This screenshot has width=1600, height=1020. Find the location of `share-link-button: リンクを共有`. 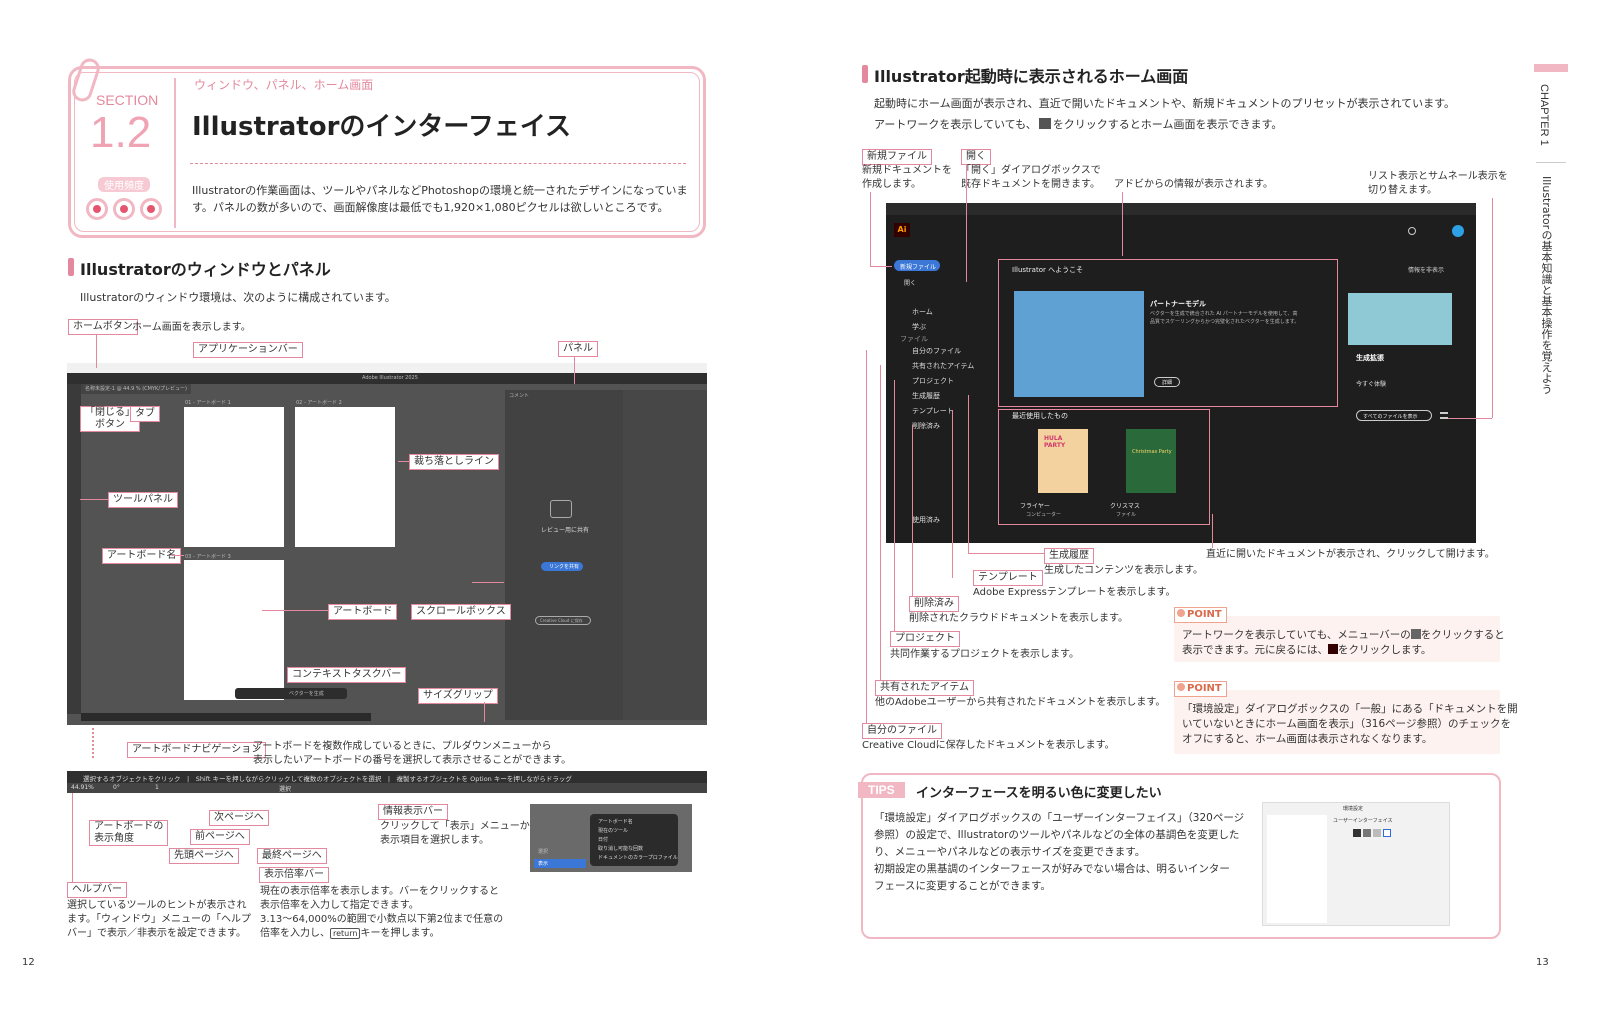

share-link-button: リンクを共有 is located at coordinates (562, 566).